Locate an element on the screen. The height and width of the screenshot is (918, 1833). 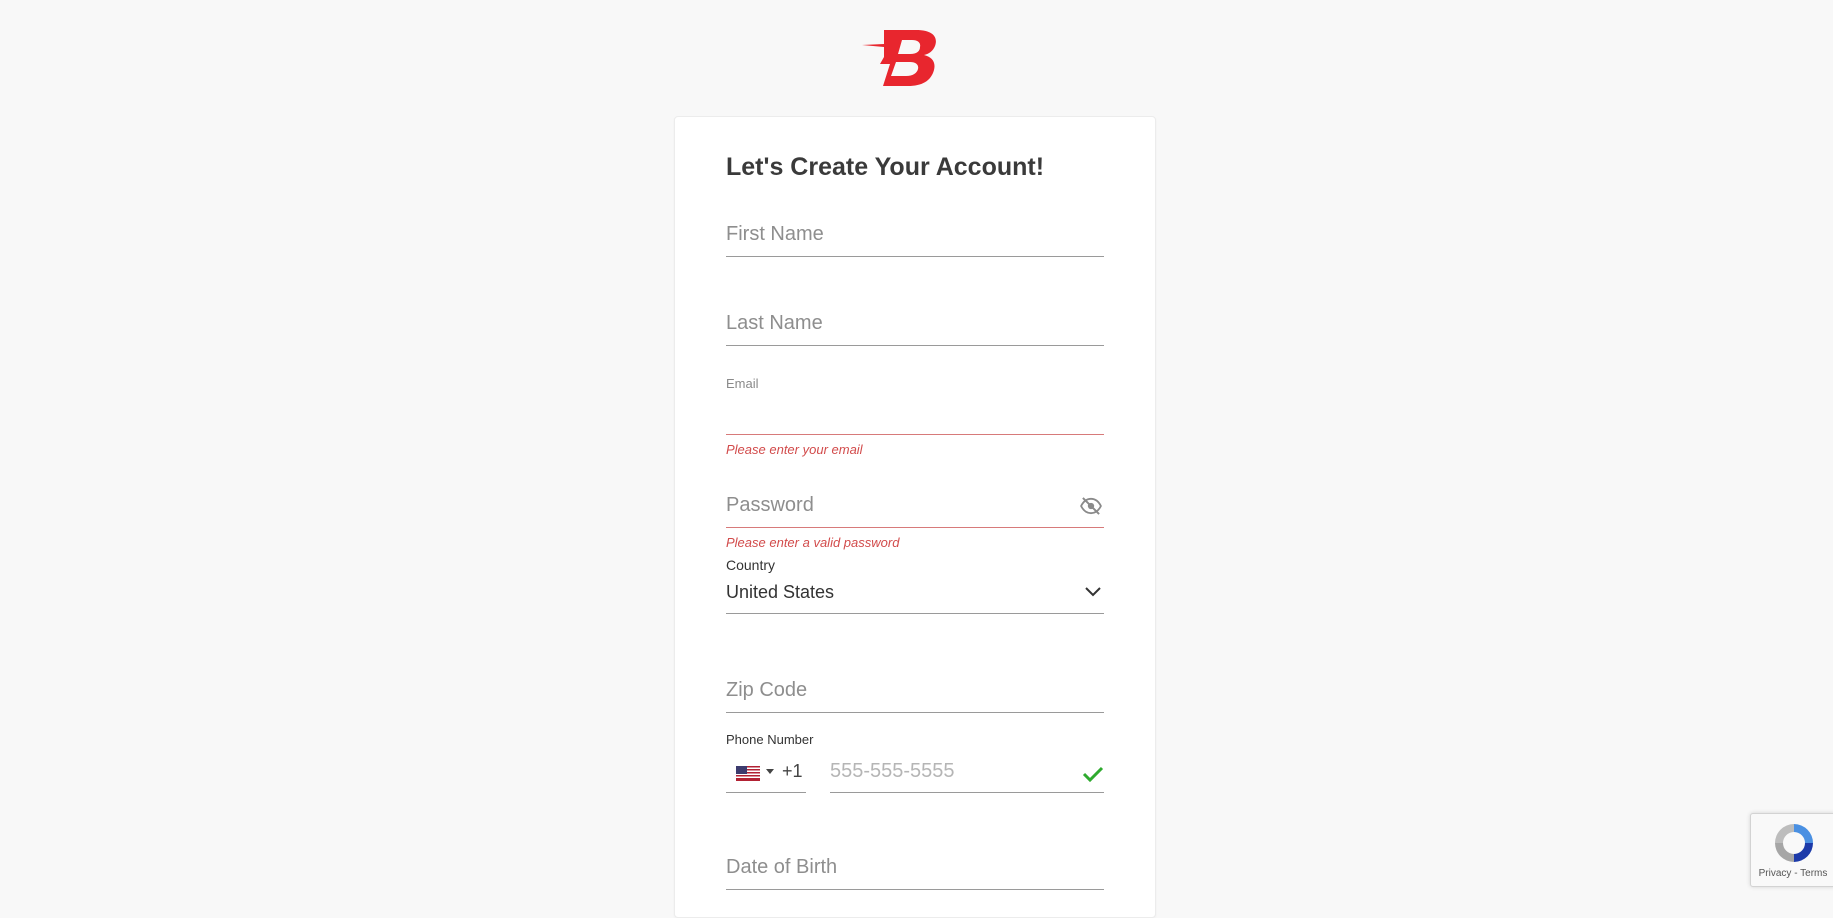
first-name-placeholder: First Name is located at coordinates (775, 234).